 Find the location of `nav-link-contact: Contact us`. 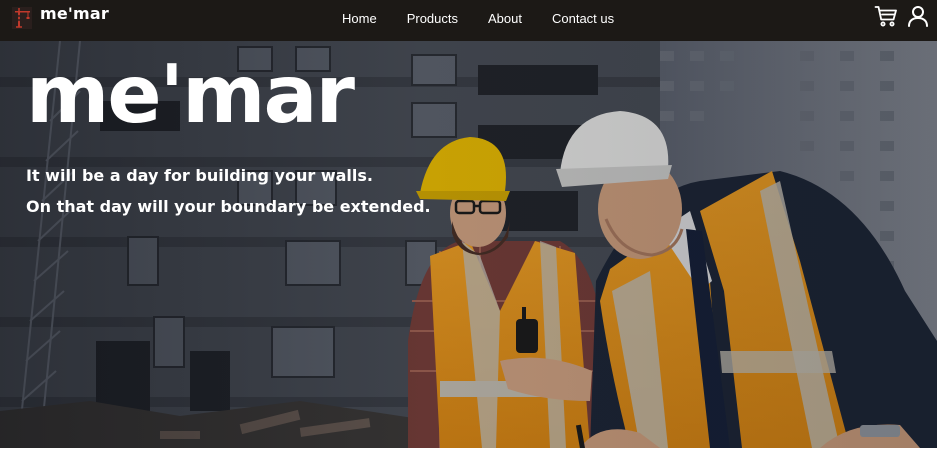

nav-link-contact: Contact us is located at coordinates (583, 18).